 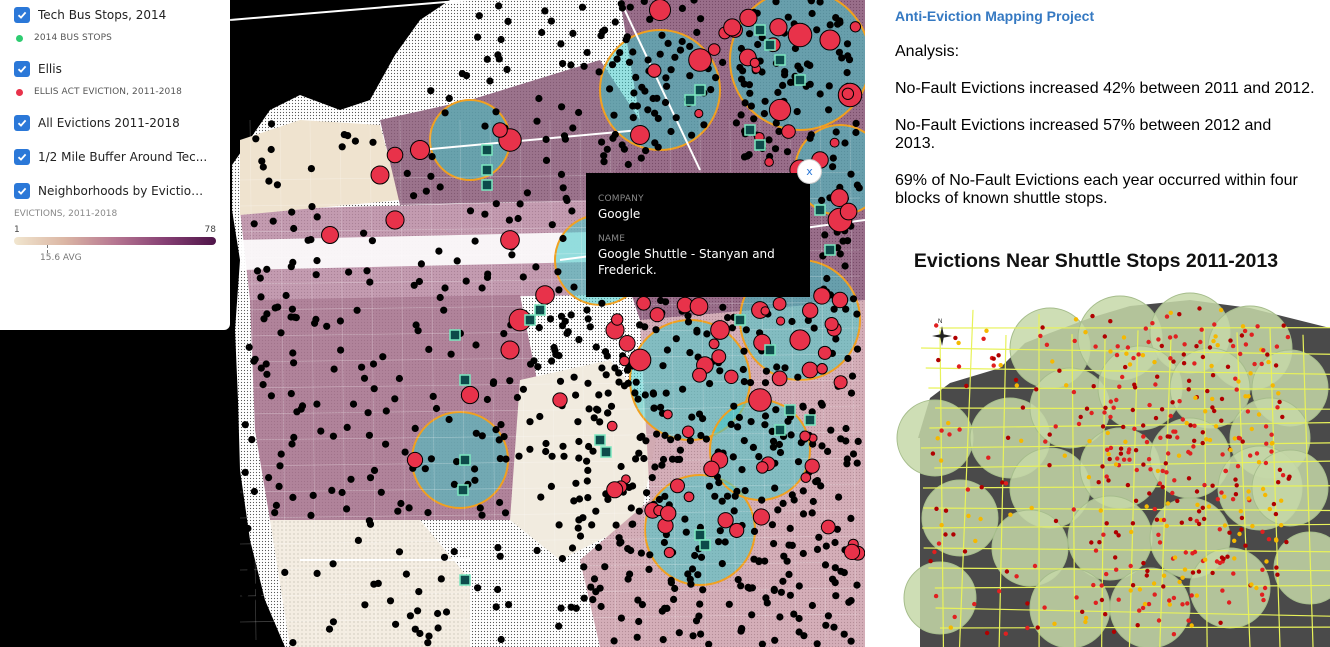 I want to click on layer-label: Tech Bus Stops, 2014, so click(x=102, y=15).